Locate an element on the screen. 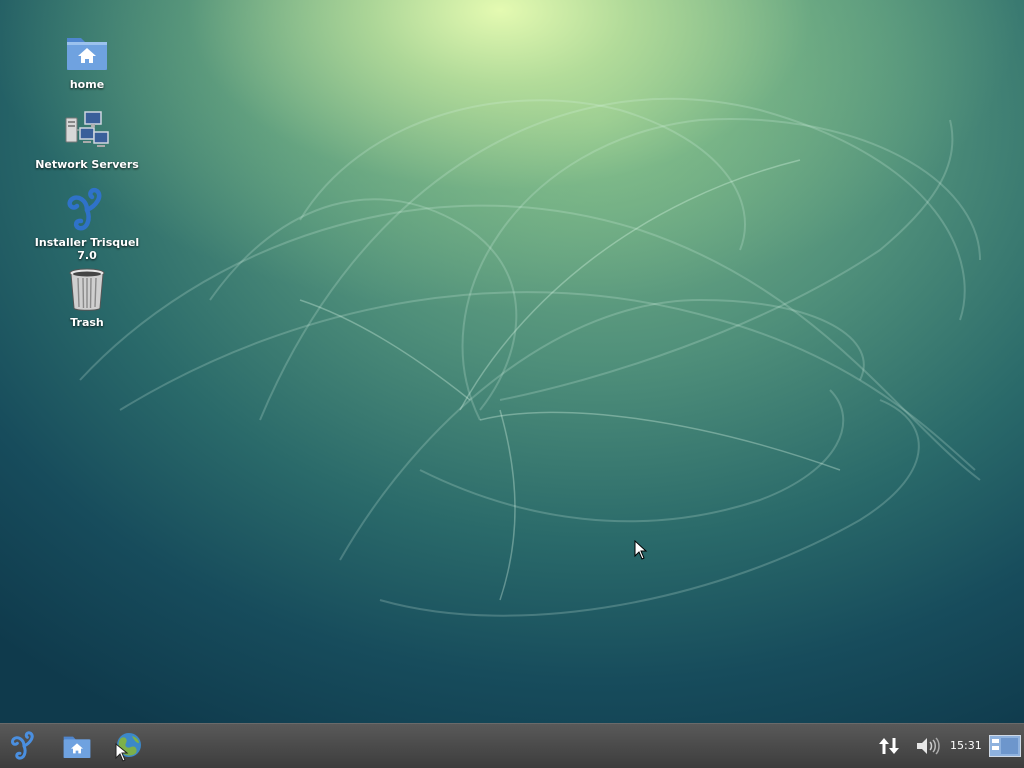 This screenshot has width=1024, height=768. speaker-volume-icon is located at coordinates (928, 746).